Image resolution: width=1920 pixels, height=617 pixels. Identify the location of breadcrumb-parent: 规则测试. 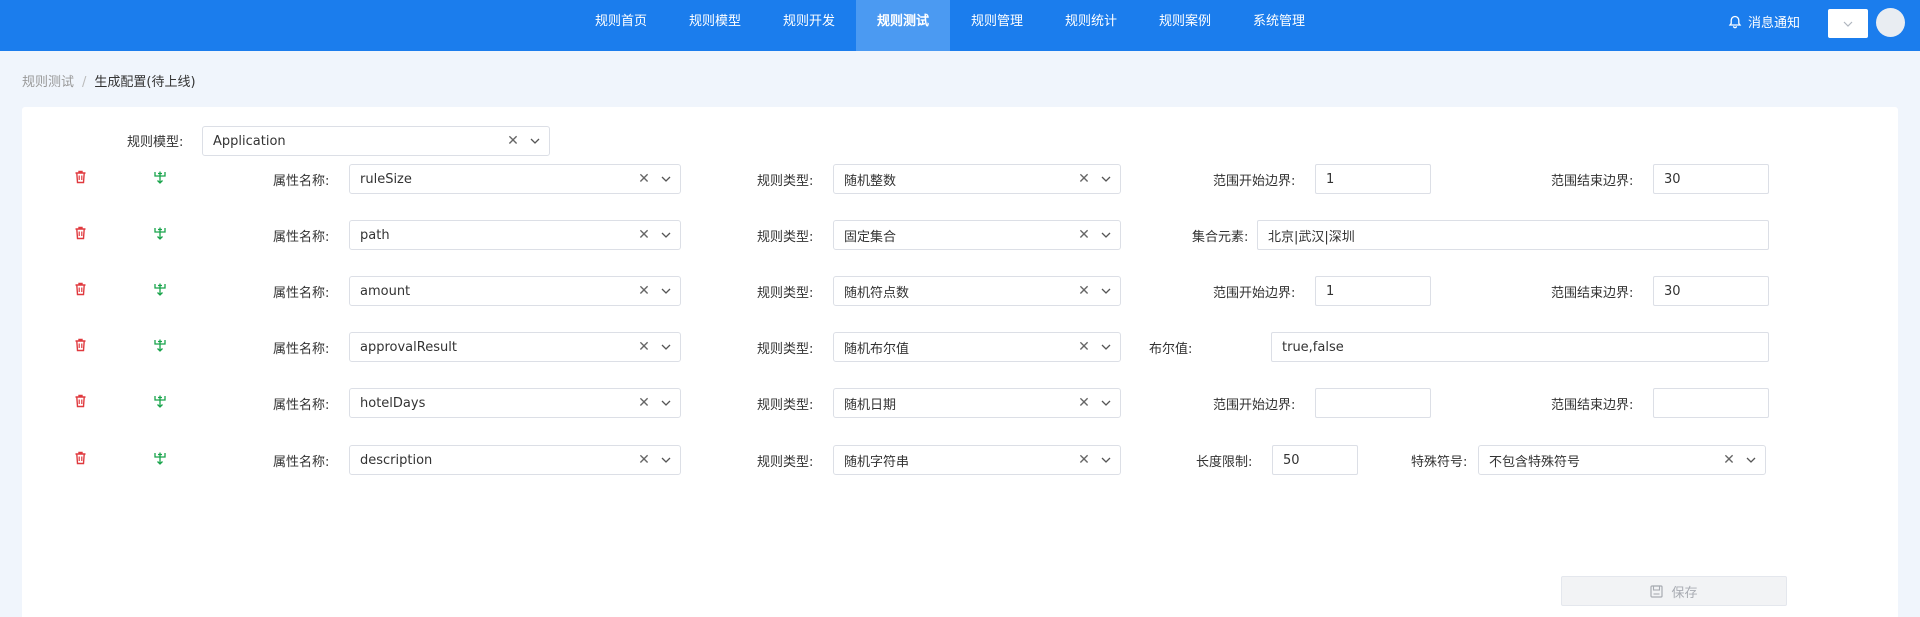
(48, 82).